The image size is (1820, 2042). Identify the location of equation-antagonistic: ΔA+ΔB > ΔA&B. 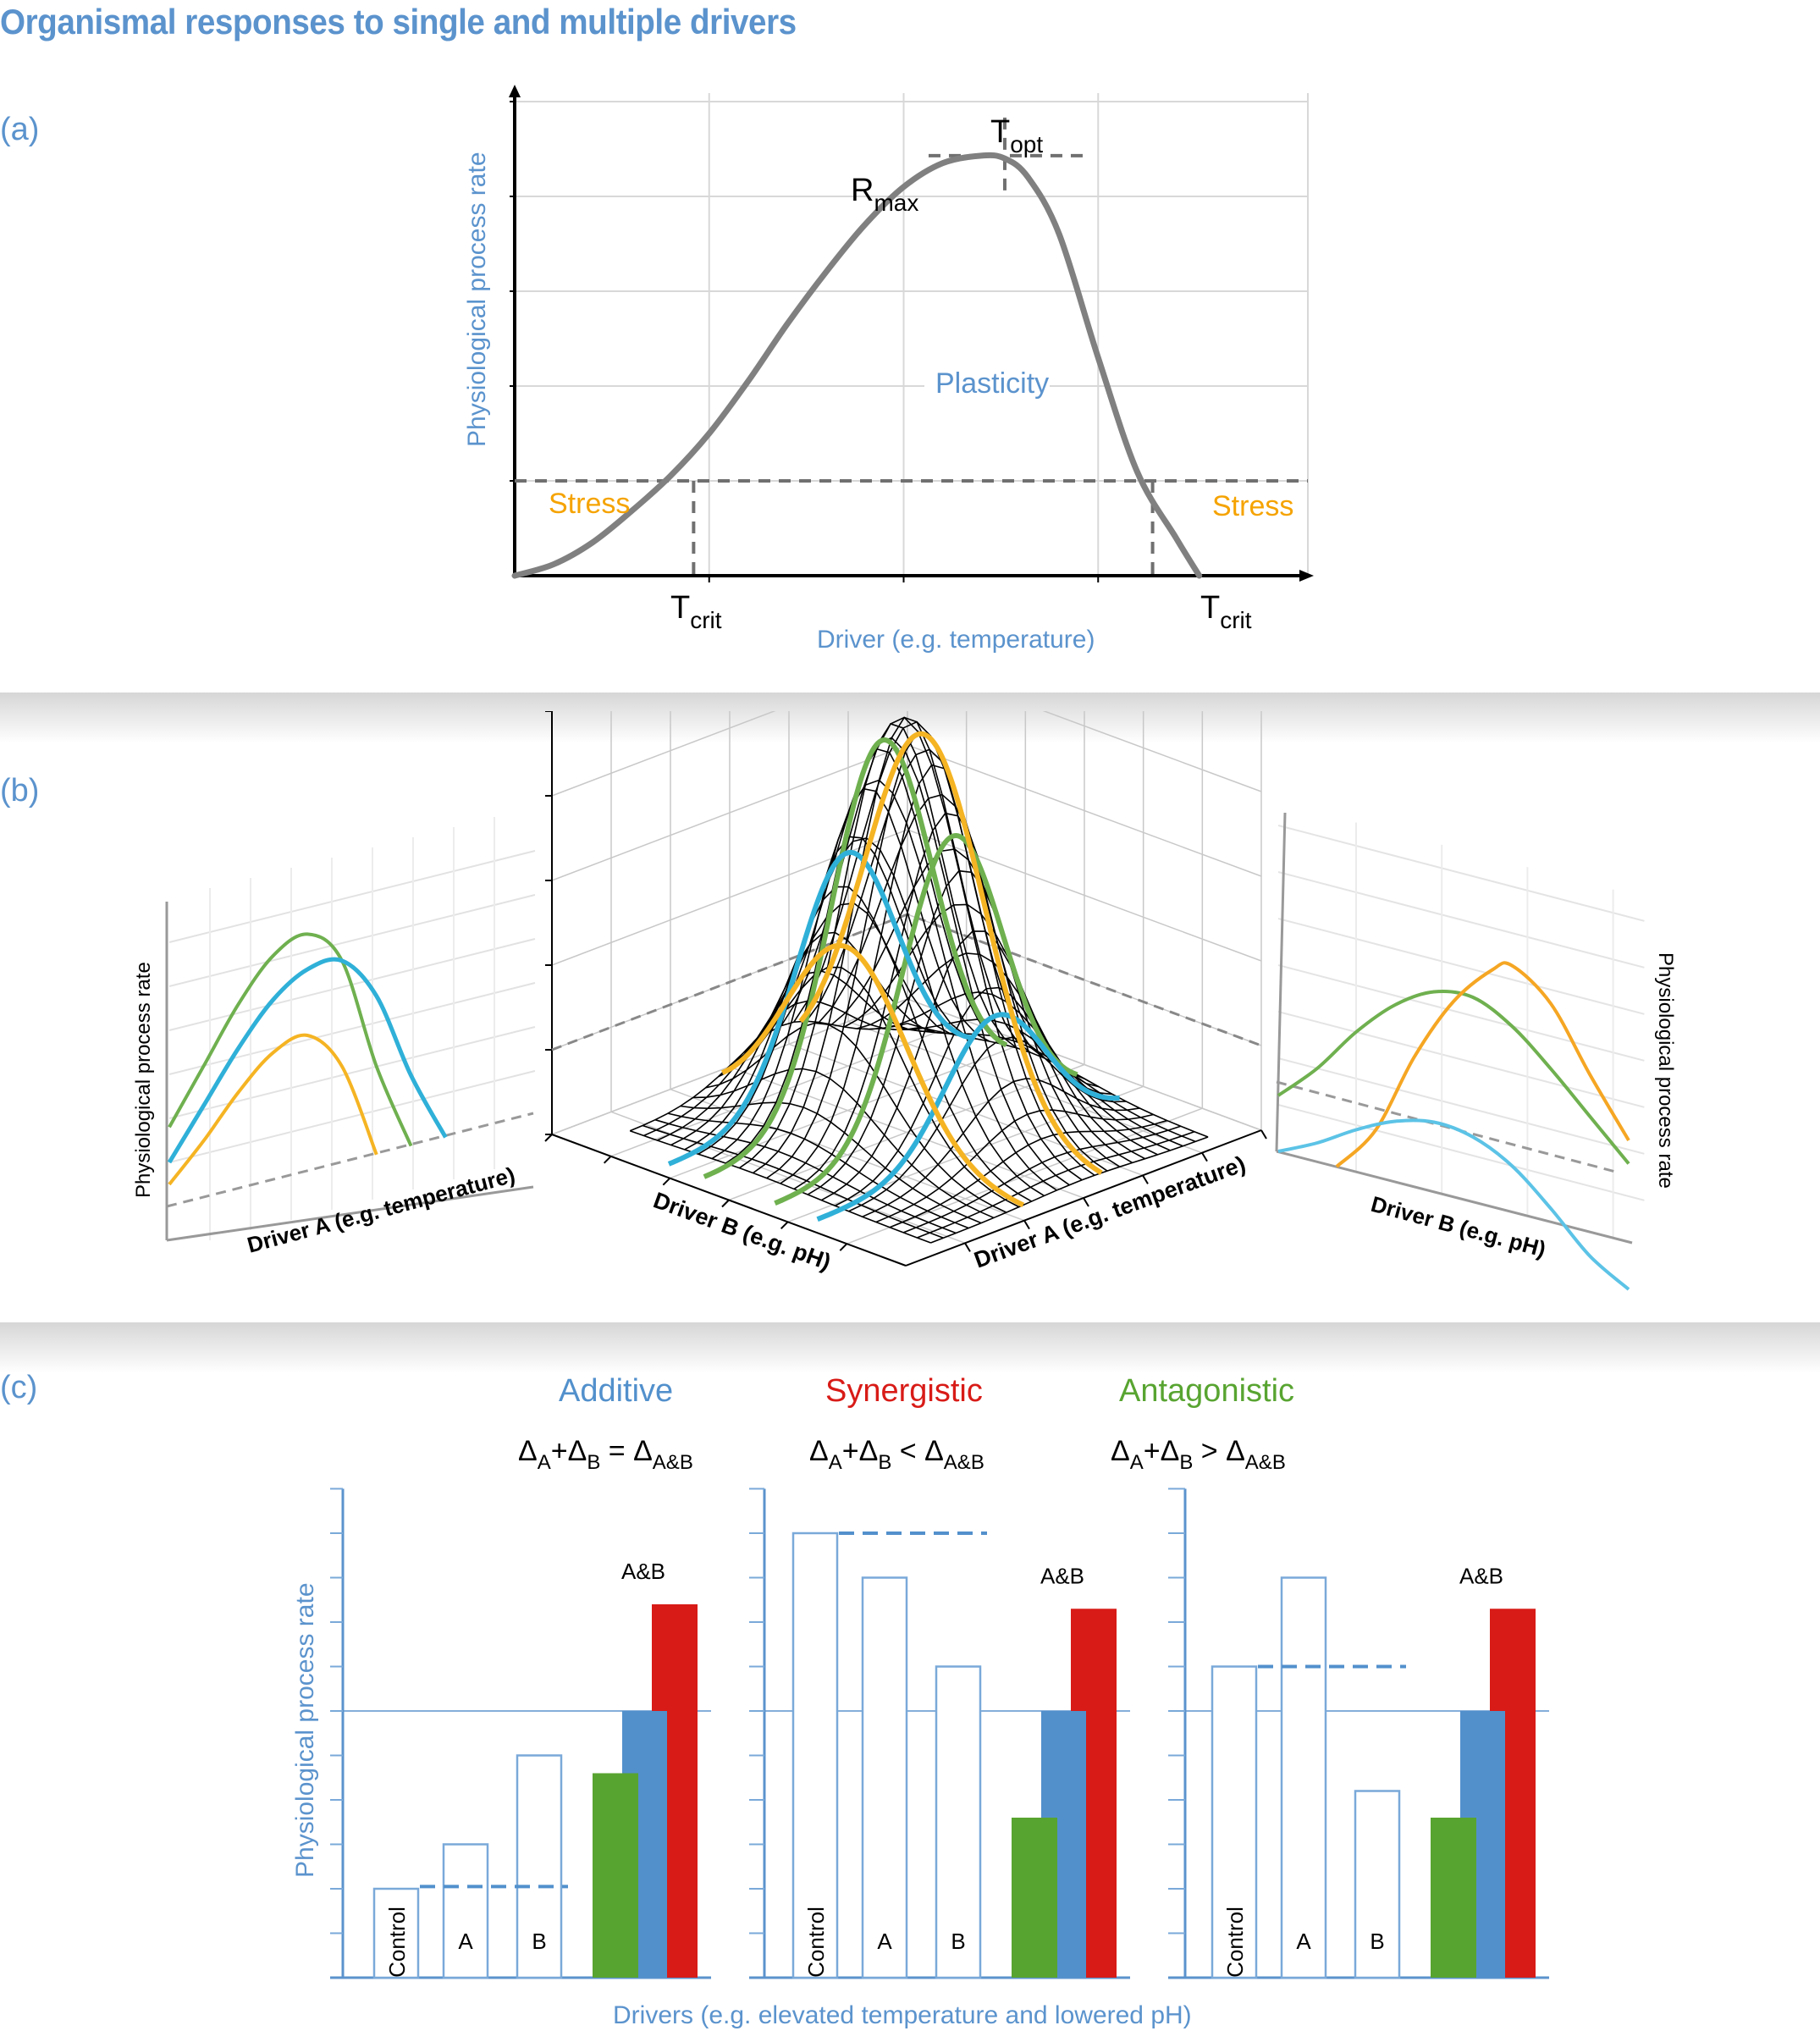
(1198, 1454).